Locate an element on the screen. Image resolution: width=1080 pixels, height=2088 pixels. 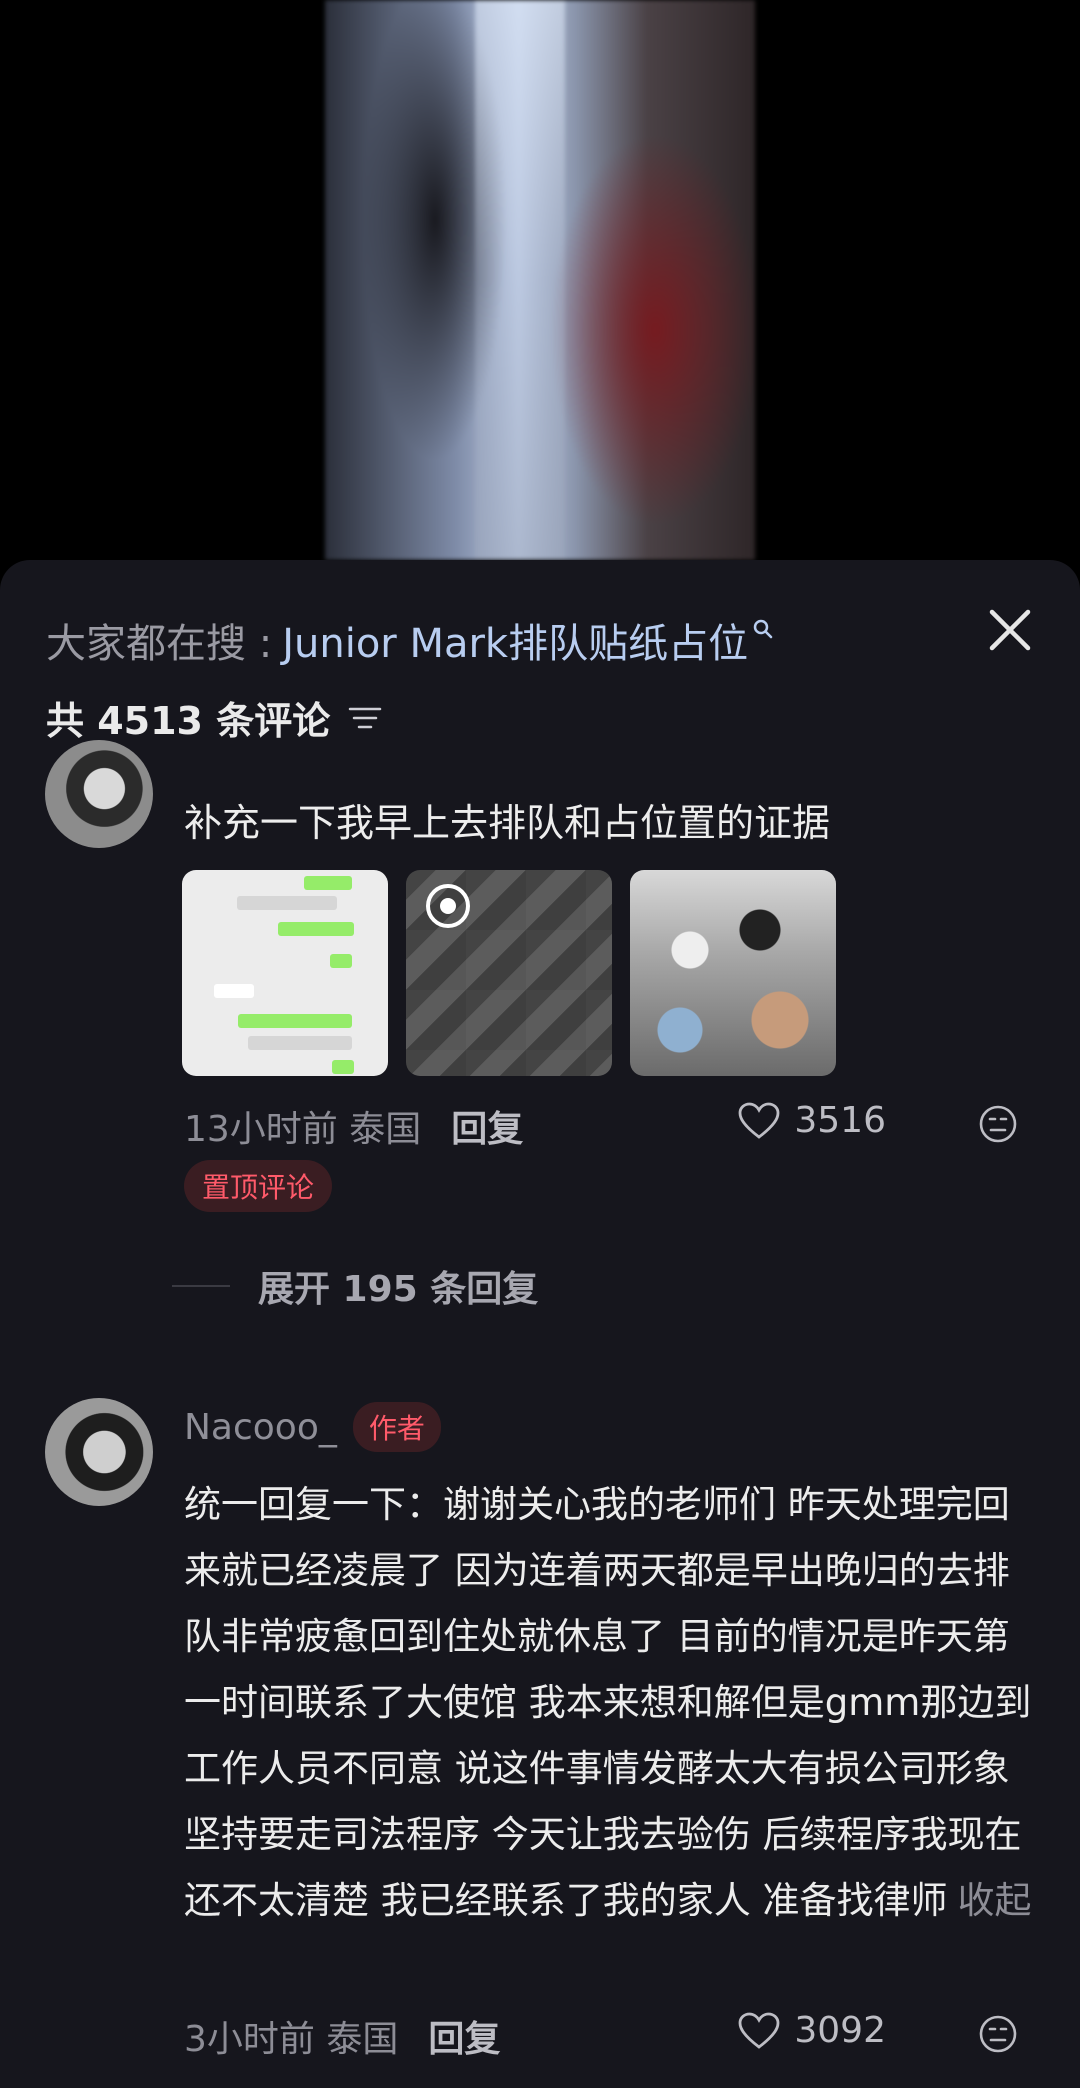
comment-time-location: 13小时前 泰国 is located at coordinates (303, 1129).